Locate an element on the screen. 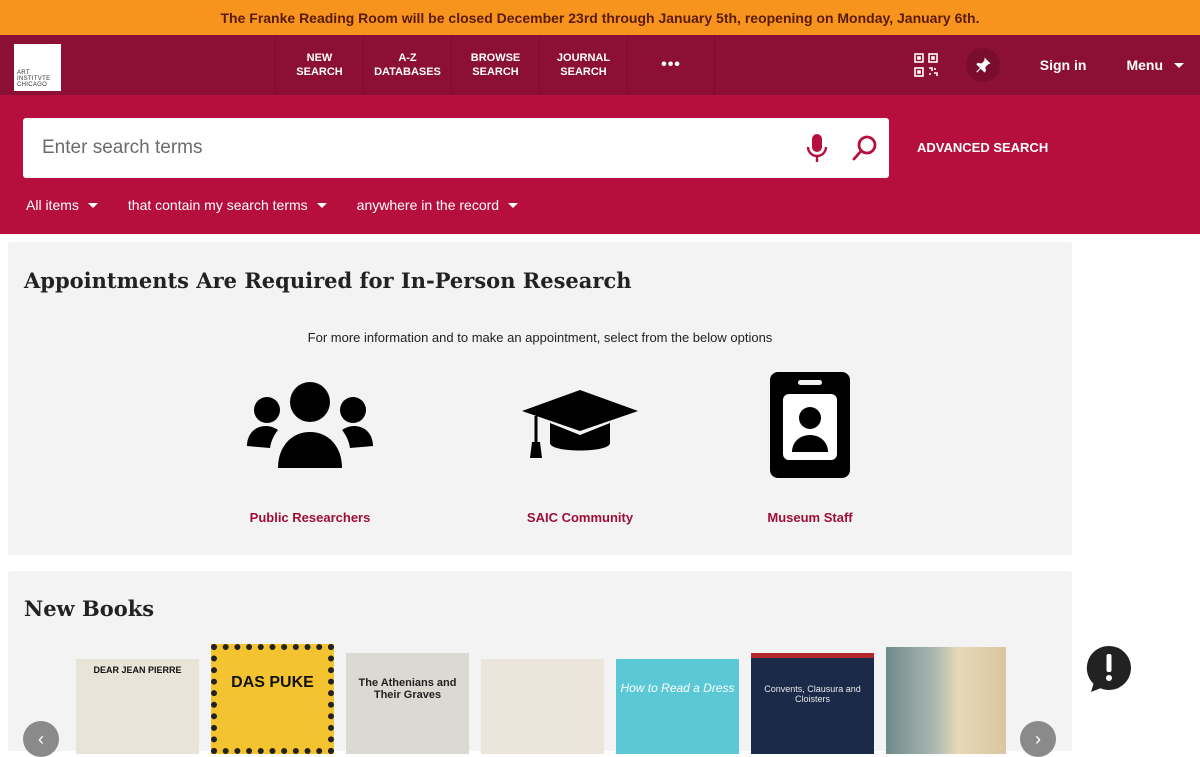  filter-field-dropdown: anywhere in the record is located at coordinates (437, 205).